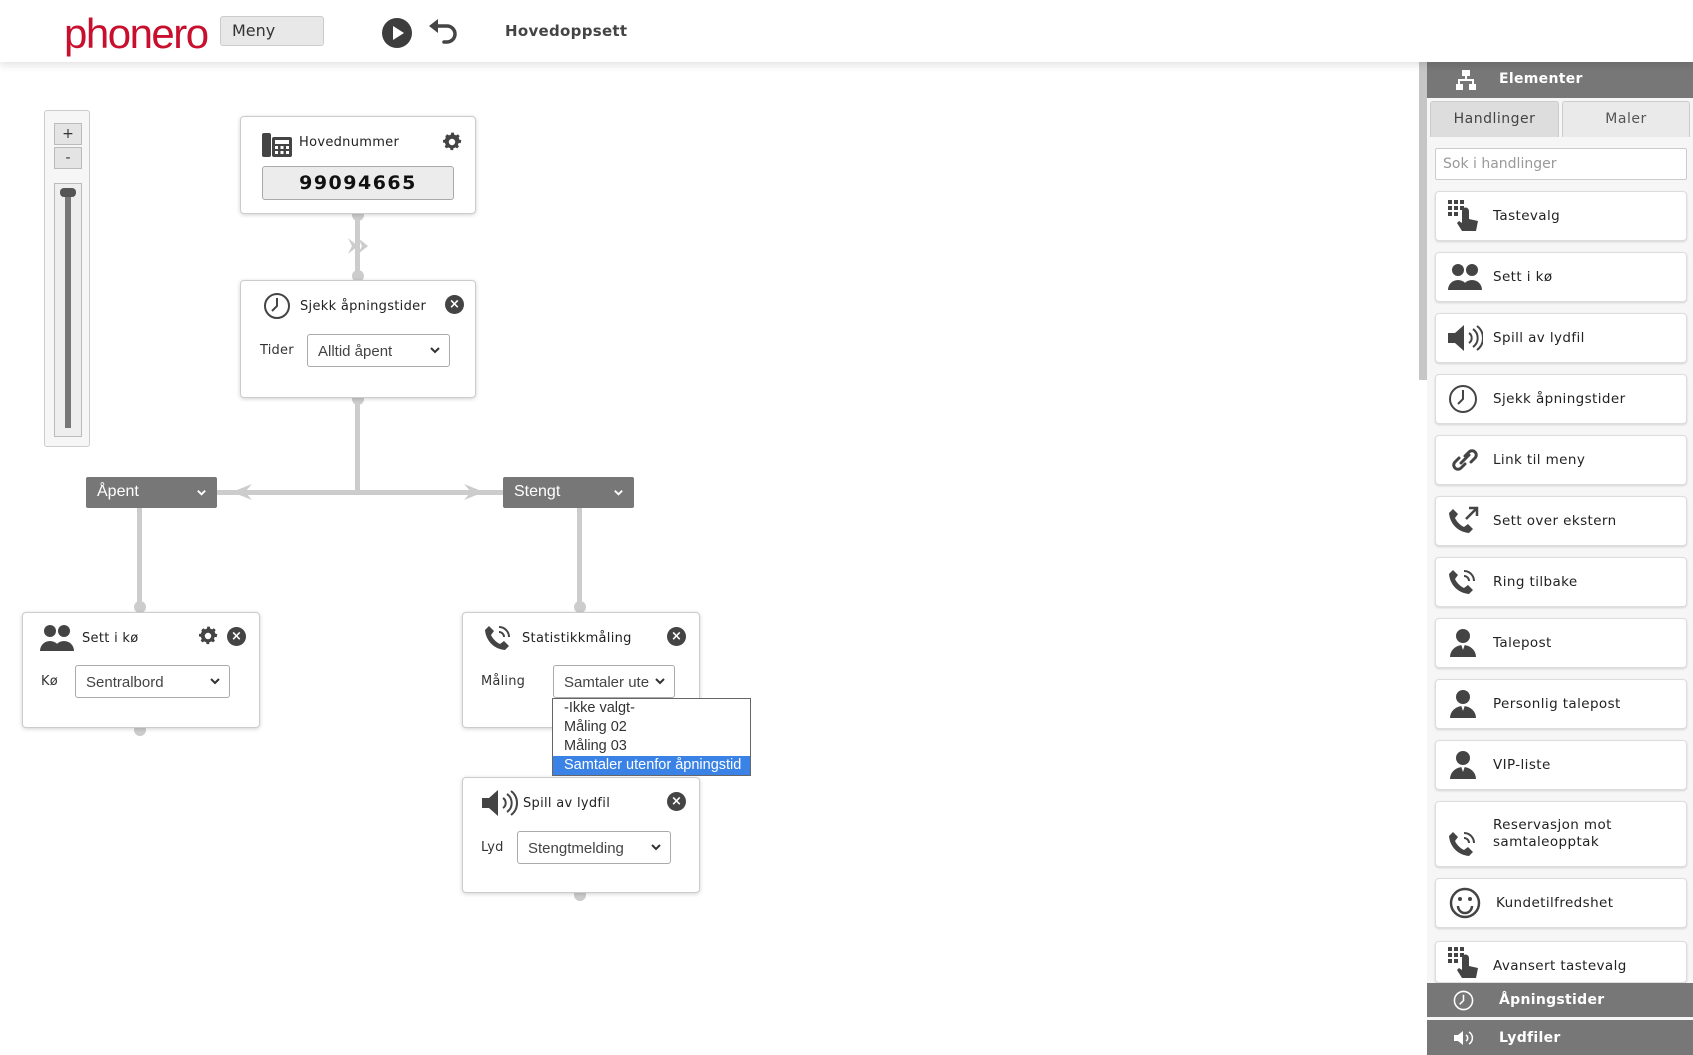 The width and height of the screenshot is (1693, 1055). I want to click on stats-select: Samtaler ute, so click(614, 681).